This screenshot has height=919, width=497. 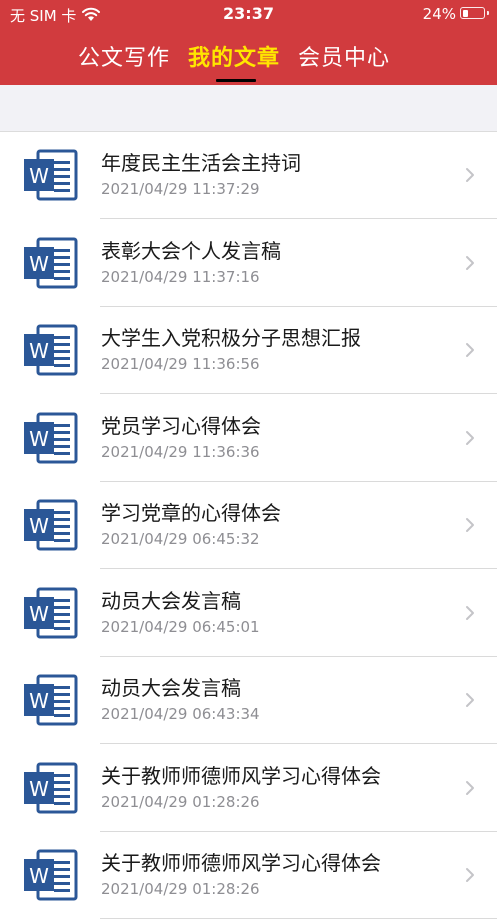 What do you see at coordinates (248, 175) in the screenshot?
I see `article-row: W 年度民主生活会主持词 2021/04/29 11:37:29` at bounding box center [248, 175].